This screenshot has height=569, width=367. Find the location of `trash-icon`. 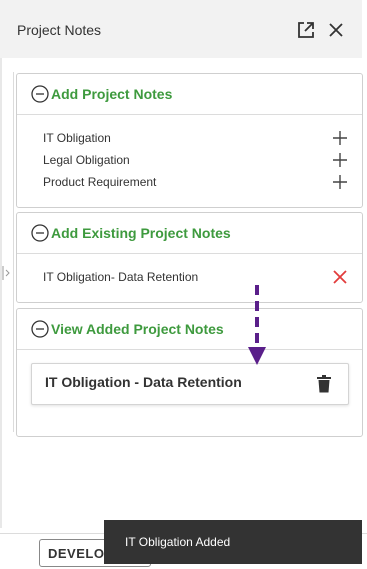

trash-icon is located at coordinates (324, 384).